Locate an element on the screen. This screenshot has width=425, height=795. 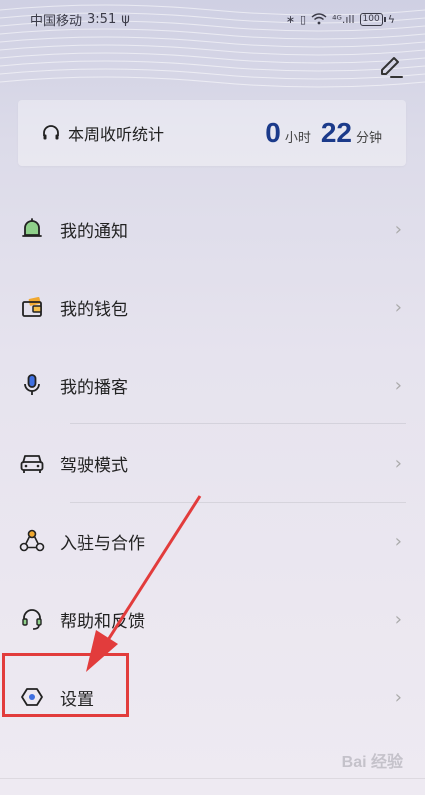
bluetooth-icon: ∗ is located at coordinates (290, 19).